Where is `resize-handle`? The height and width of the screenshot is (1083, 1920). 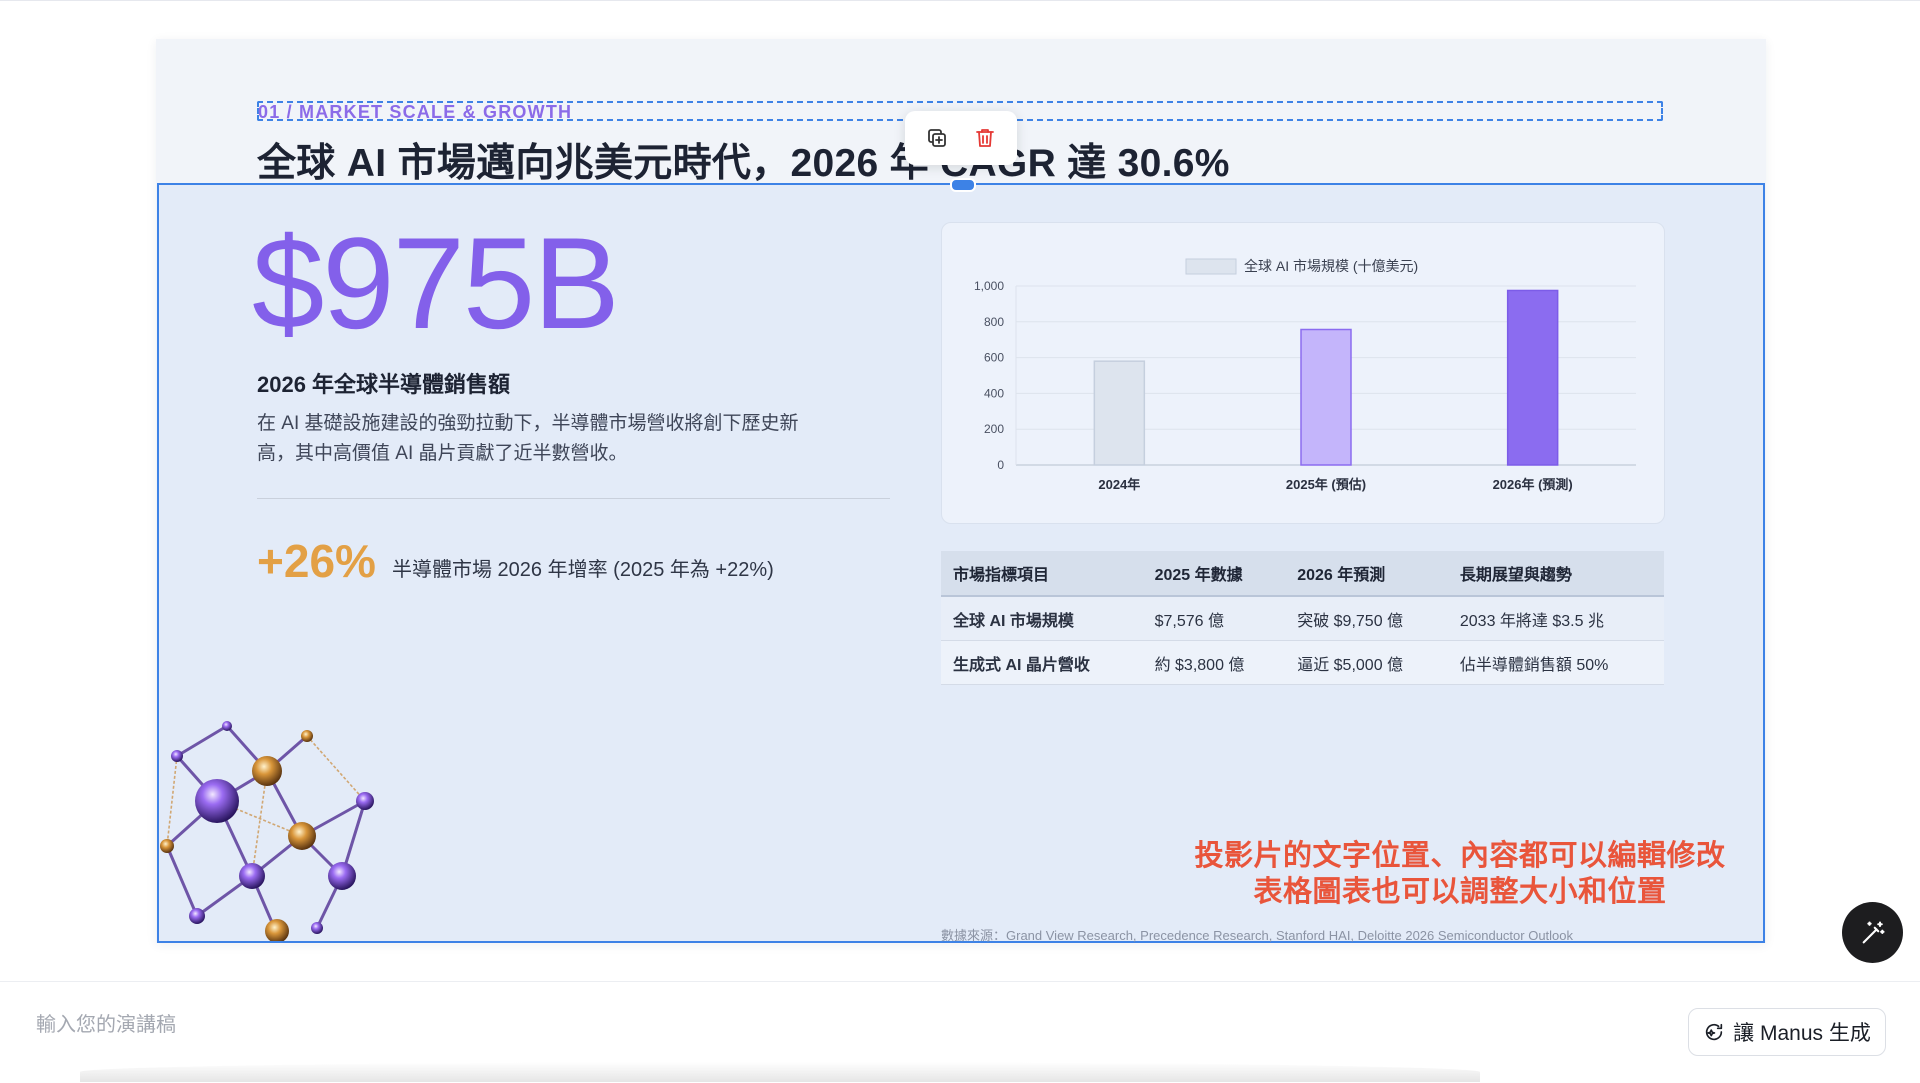 resize-handle is located at coordinates (963, 185).